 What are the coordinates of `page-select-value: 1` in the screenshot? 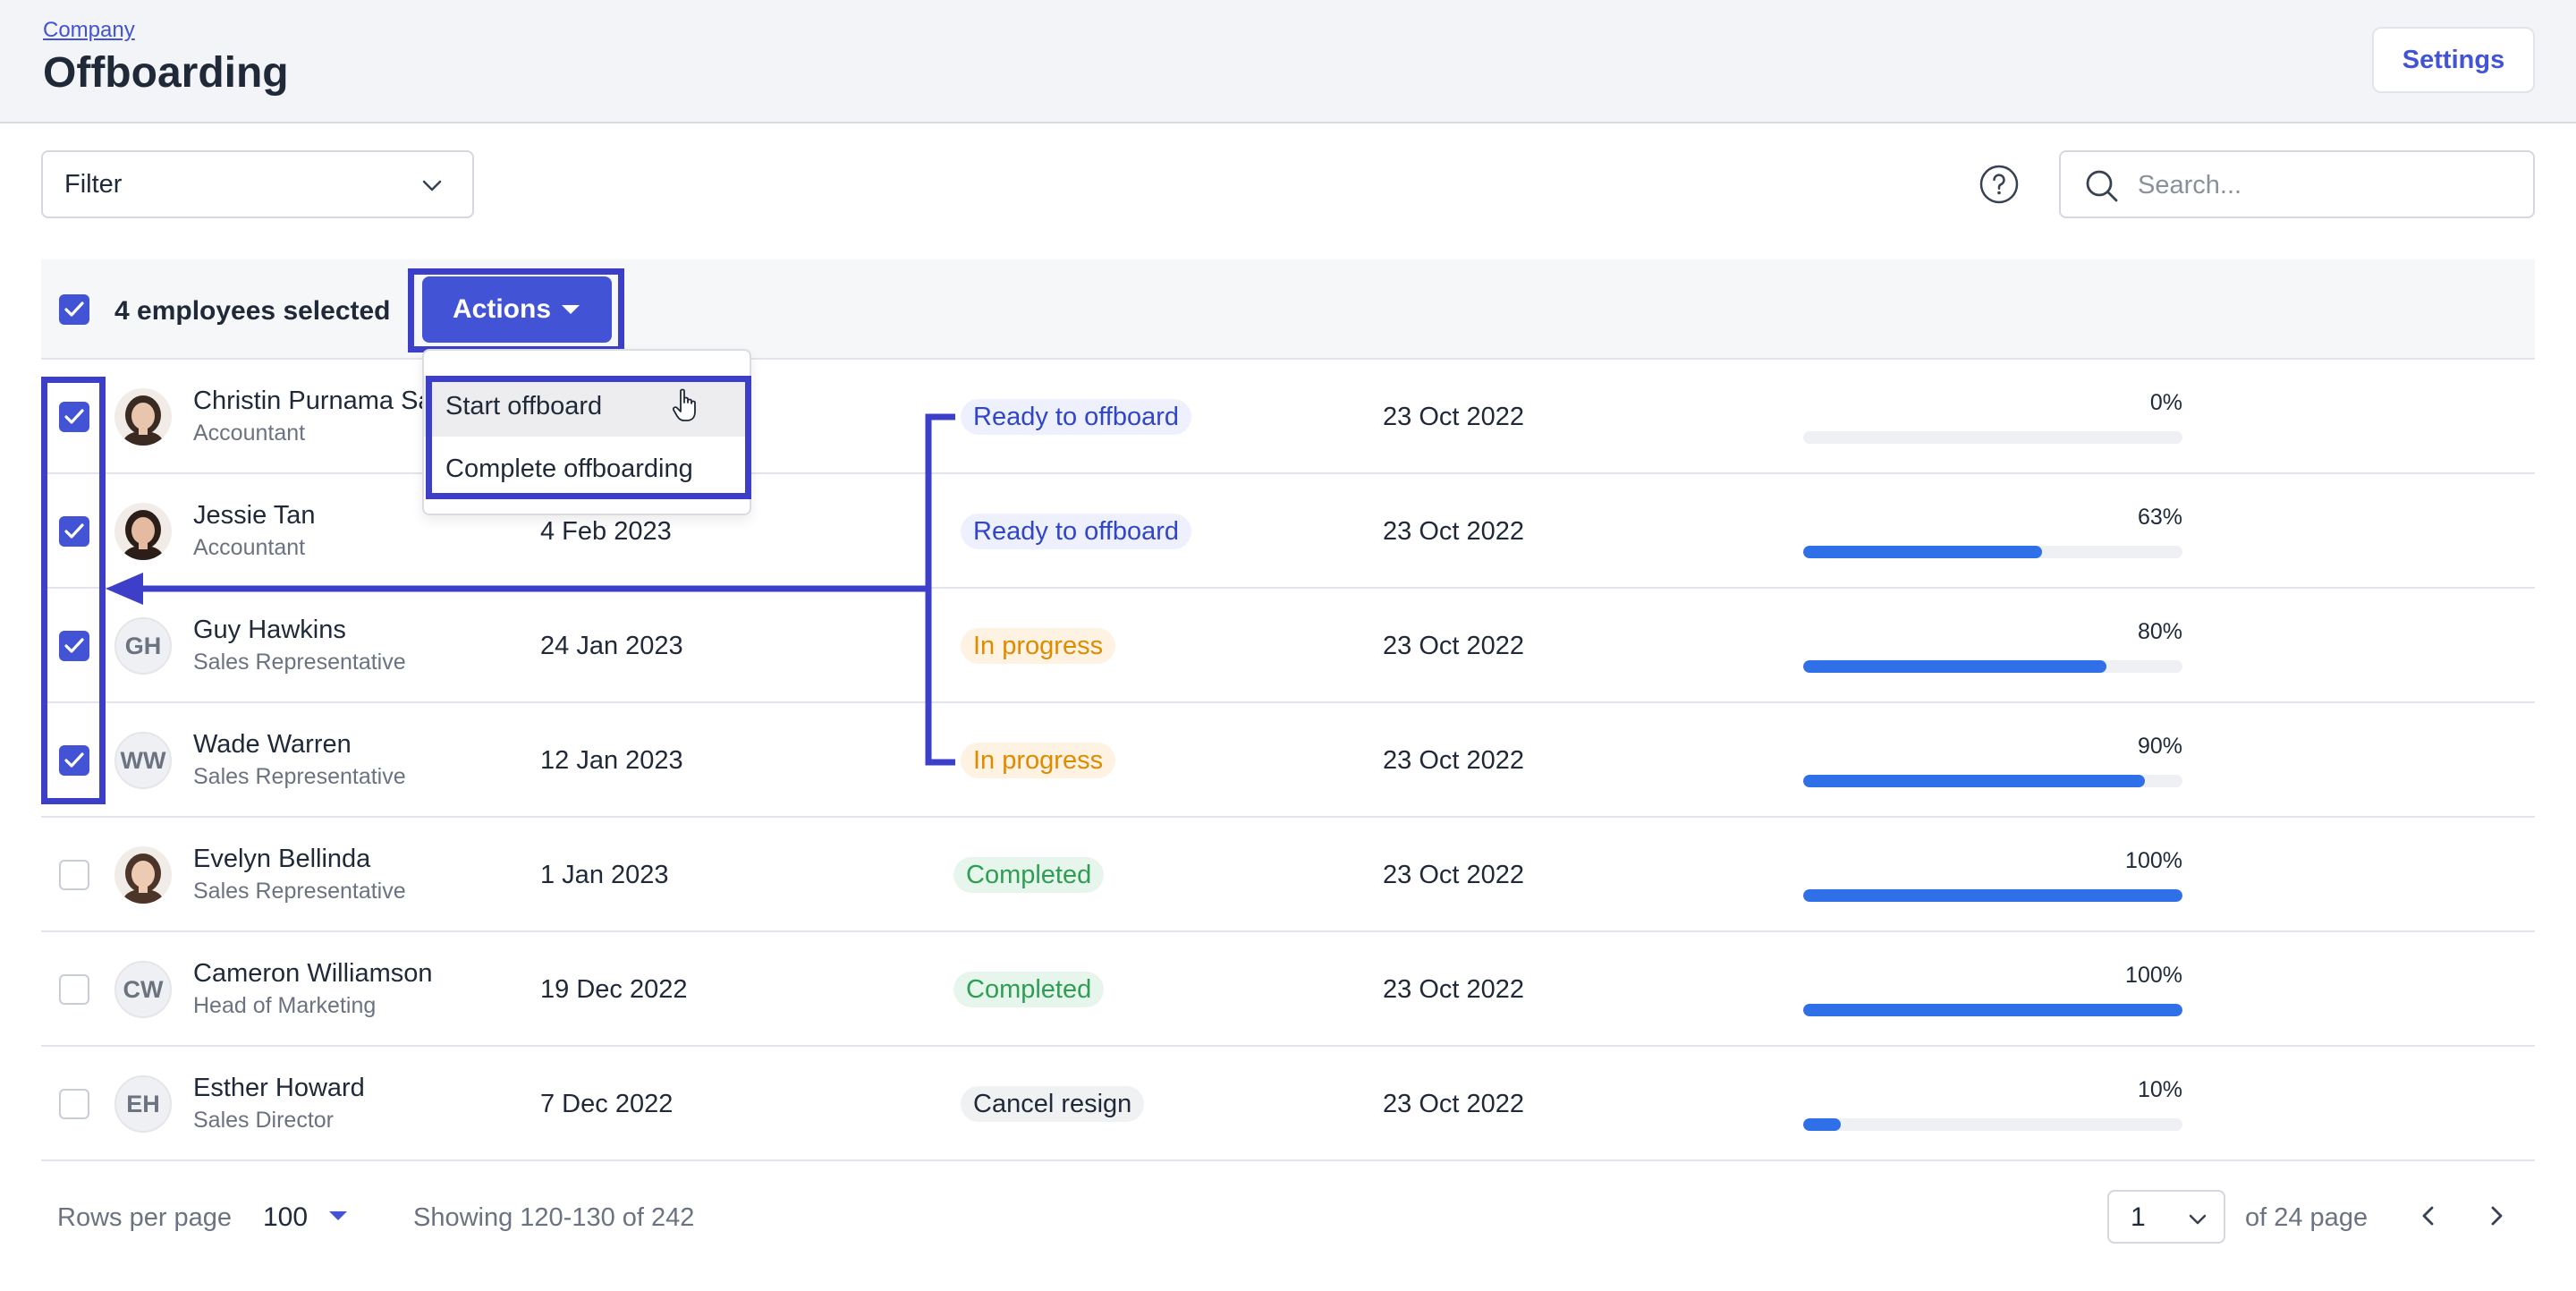 It's located at (2138, 1217).